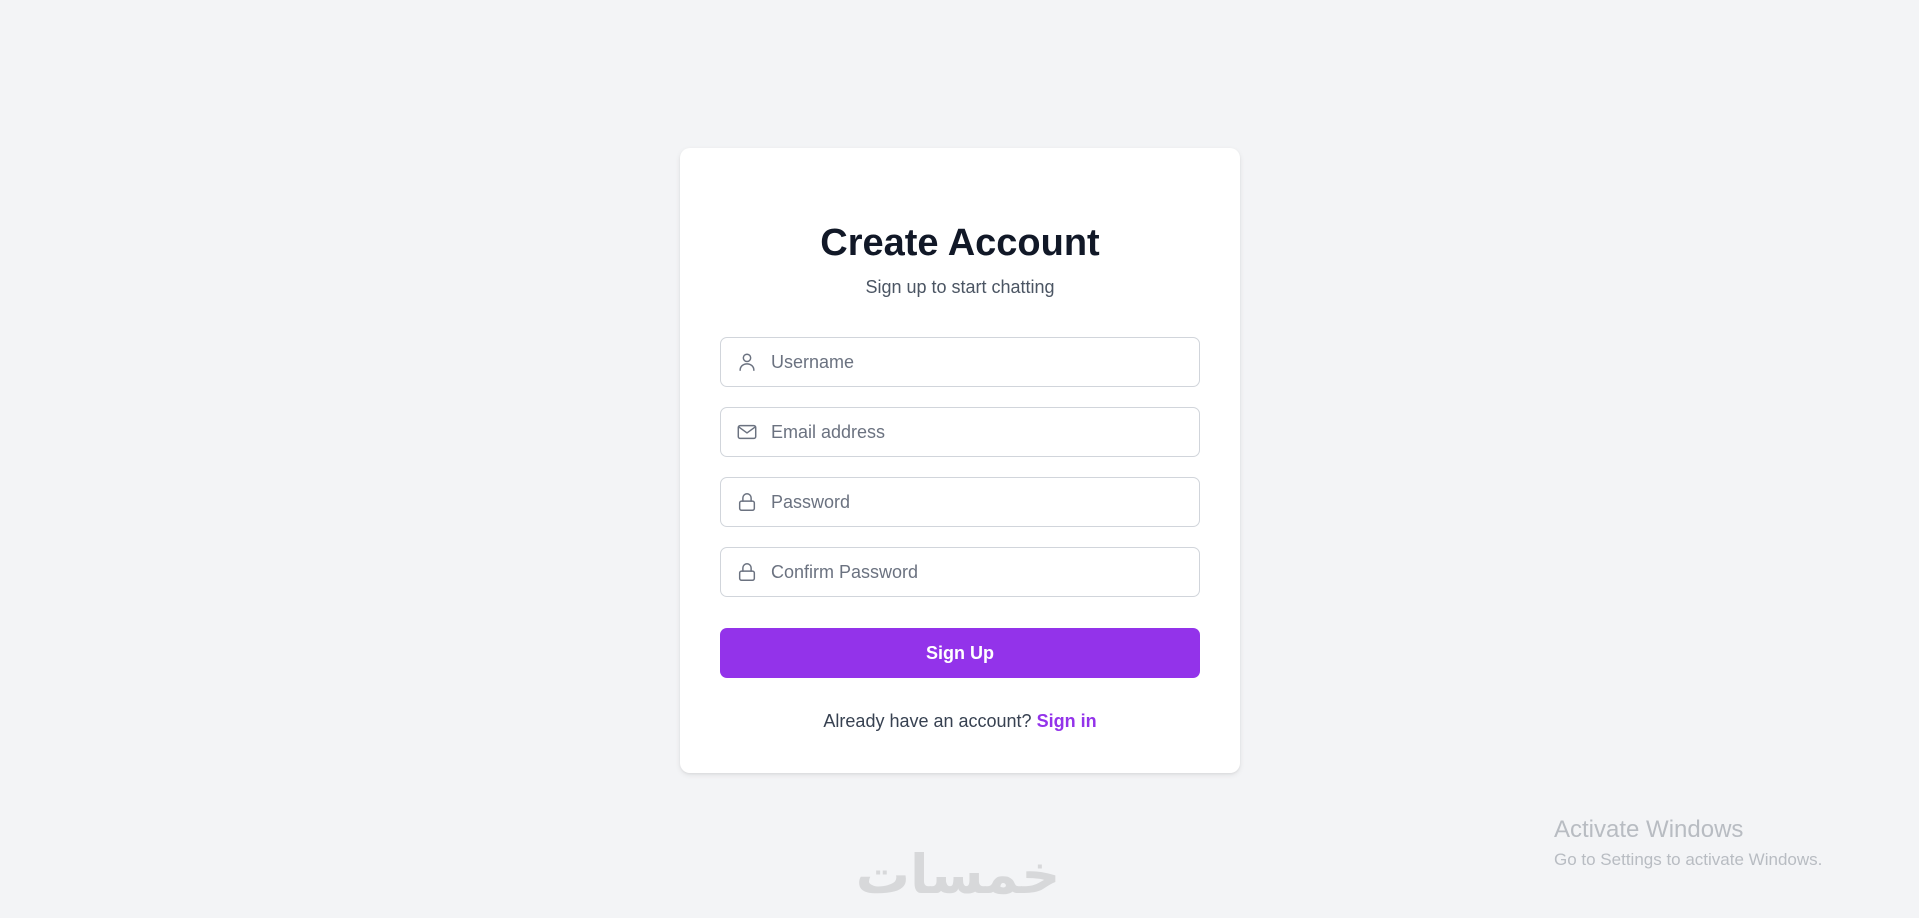  Describe the element at coordinates (960, 287) in the screenshot. I see `page-subtitle: Sign up to start chatting` at that location.